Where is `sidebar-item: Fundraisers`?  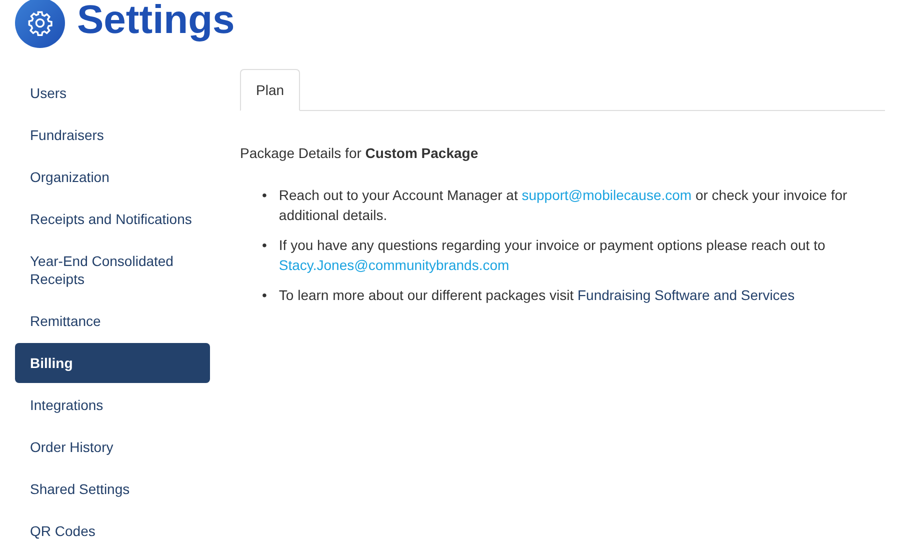 sidebar-item: Fundraisers is located at coordinates (112, 135).